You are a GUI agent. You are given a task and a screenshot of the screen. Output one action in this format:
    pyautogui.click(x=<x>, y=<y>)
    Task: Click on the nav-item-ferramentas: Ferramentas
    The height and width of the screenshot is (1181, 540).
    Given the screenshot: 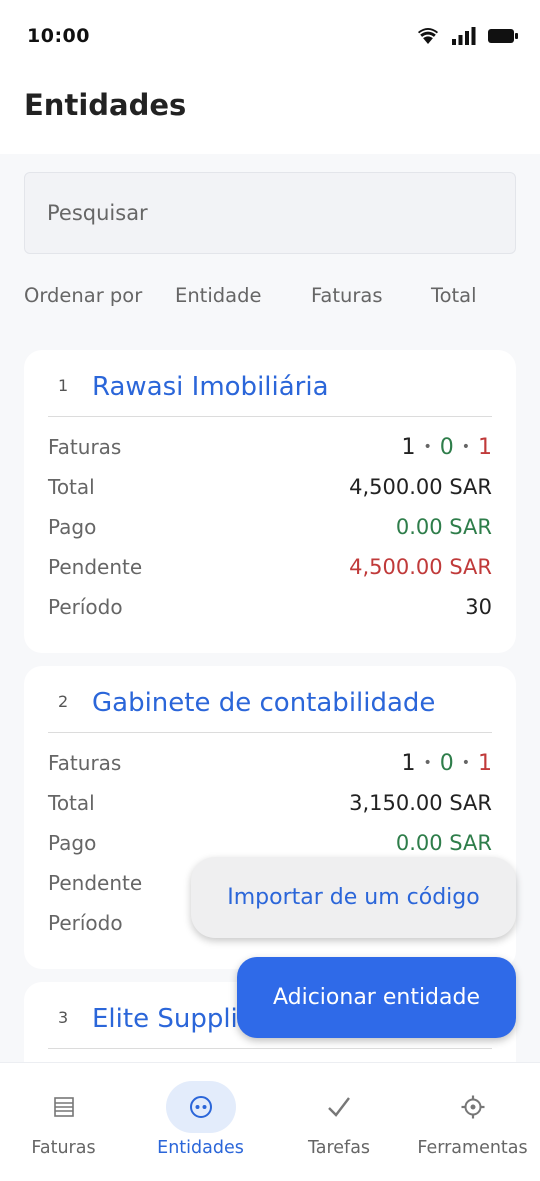 What is the action you would take?
    pyautogui.click(x=472, y=1122)
    